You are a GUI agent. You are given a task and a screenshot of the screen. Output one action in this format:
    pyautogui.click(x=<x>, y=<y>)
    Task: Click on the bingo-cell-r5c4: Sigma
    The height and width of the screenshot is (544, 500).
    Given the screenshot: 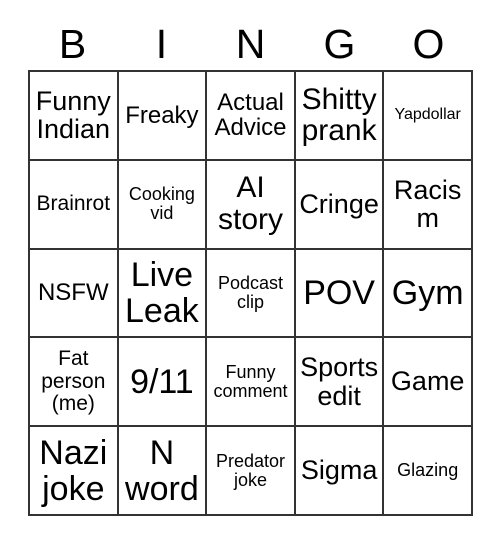 What is the action you would take?
    pyautogui.click(x=340, y=471)
    